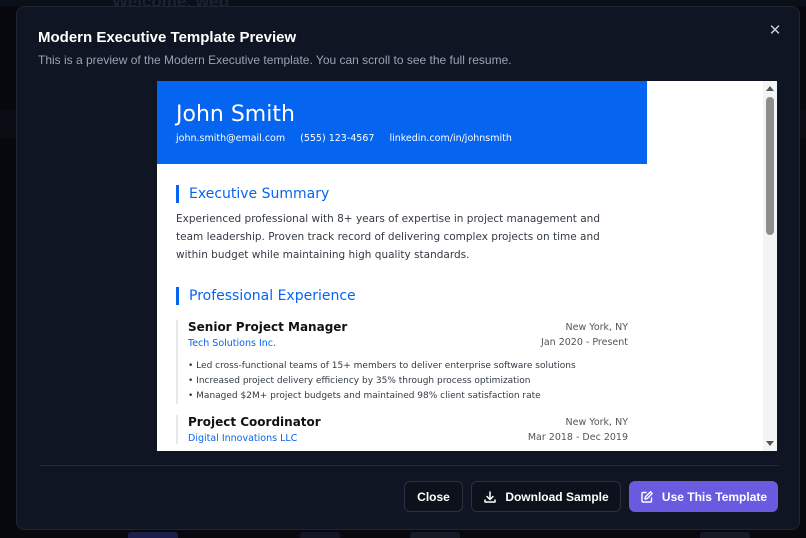 The width and height of the screenshot is (806, 538). I want to click on resume-name: John Smith, so click(235, 114).